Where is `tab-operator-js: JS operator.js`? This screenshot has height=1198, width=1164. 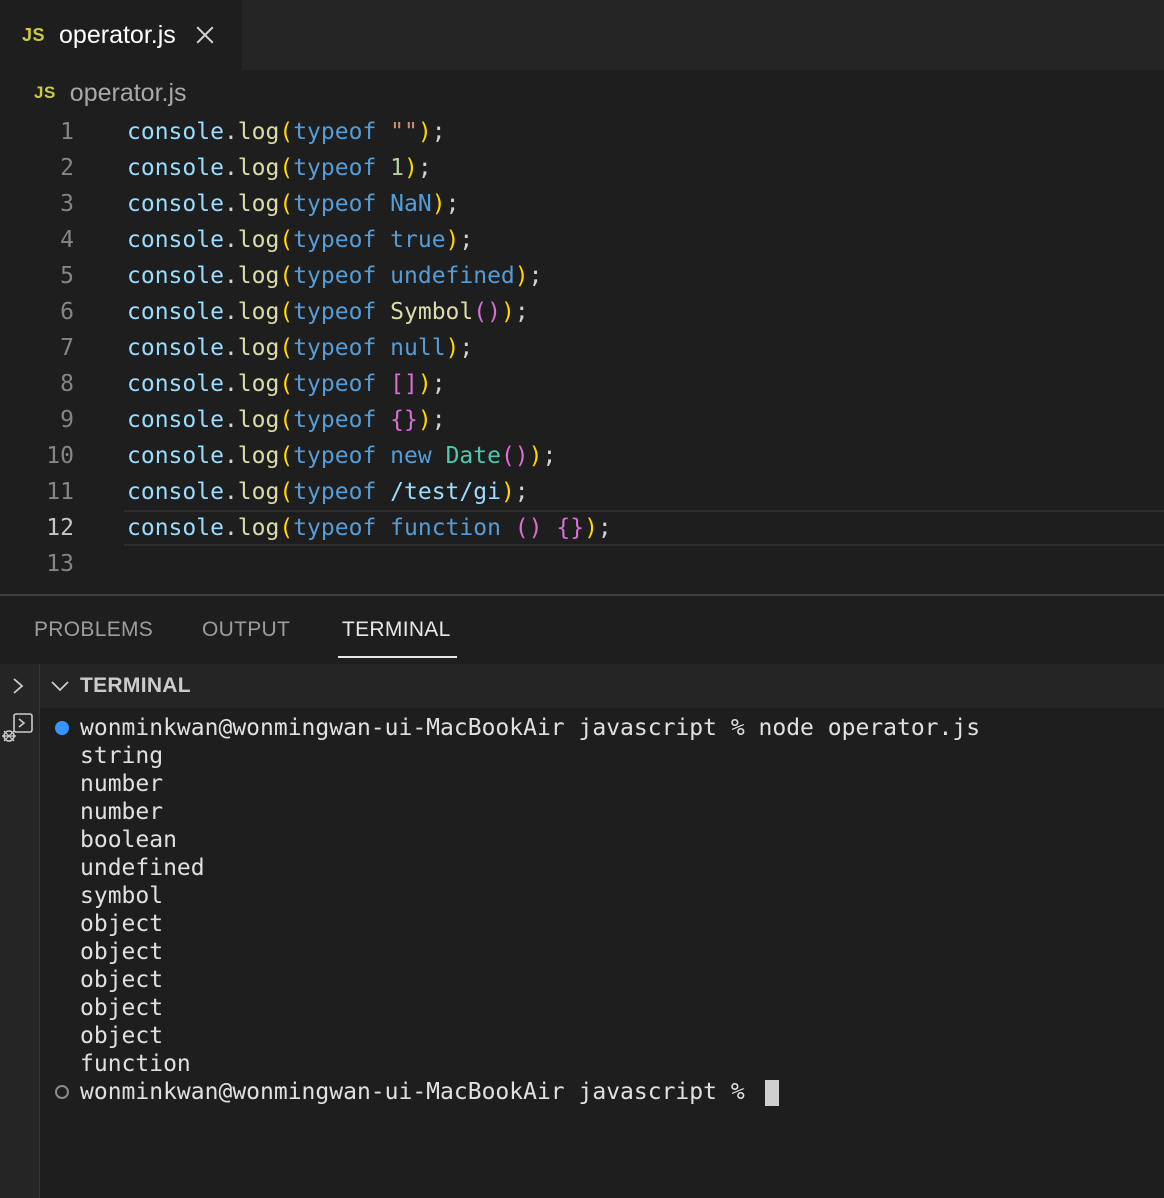
tab-operator-js: JS operator.js is located at coordinates (121, 35).